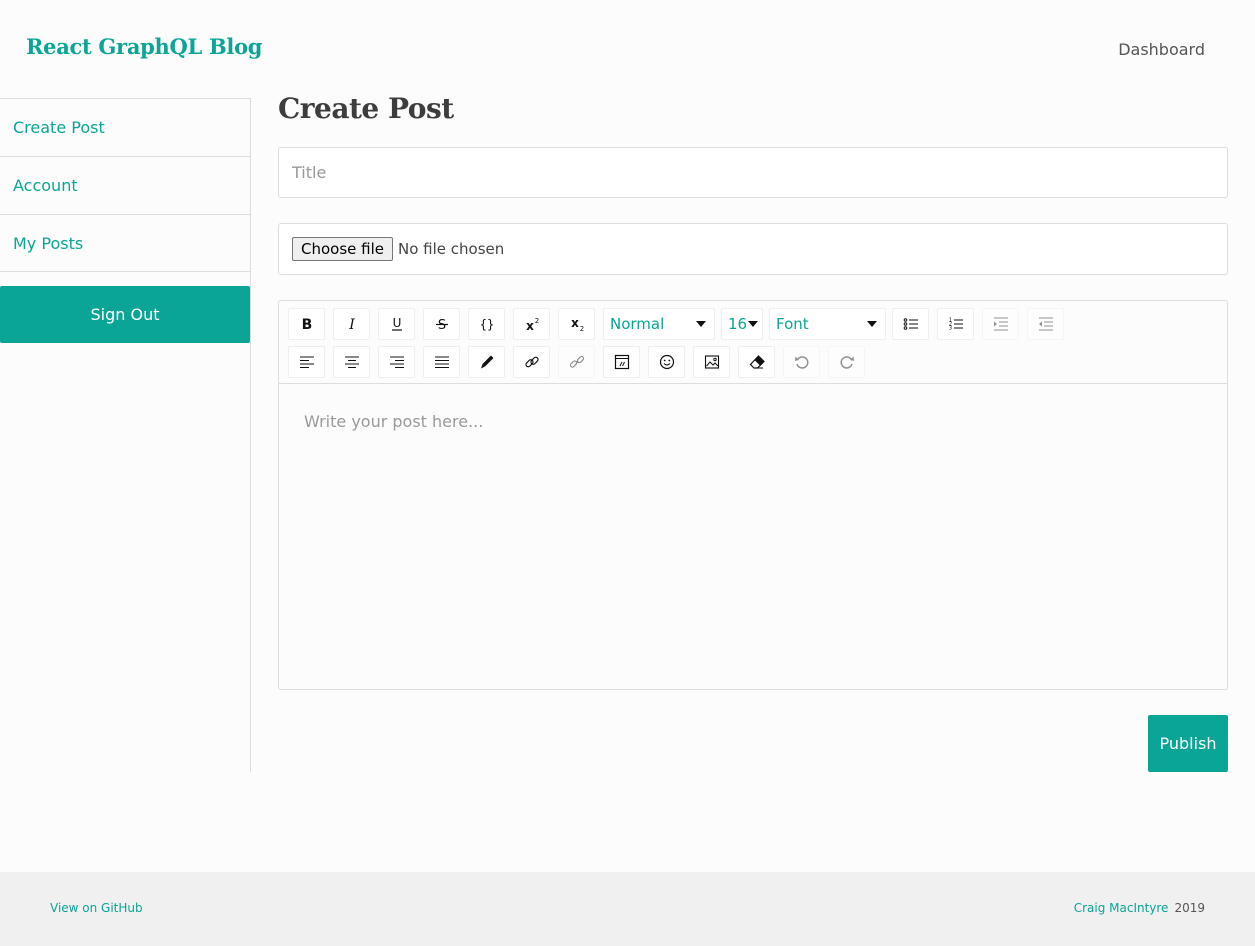  What do you see at coordinates (801, 362) in the screenshot?
I see `undo-icon` at bounding box center [801, 362].